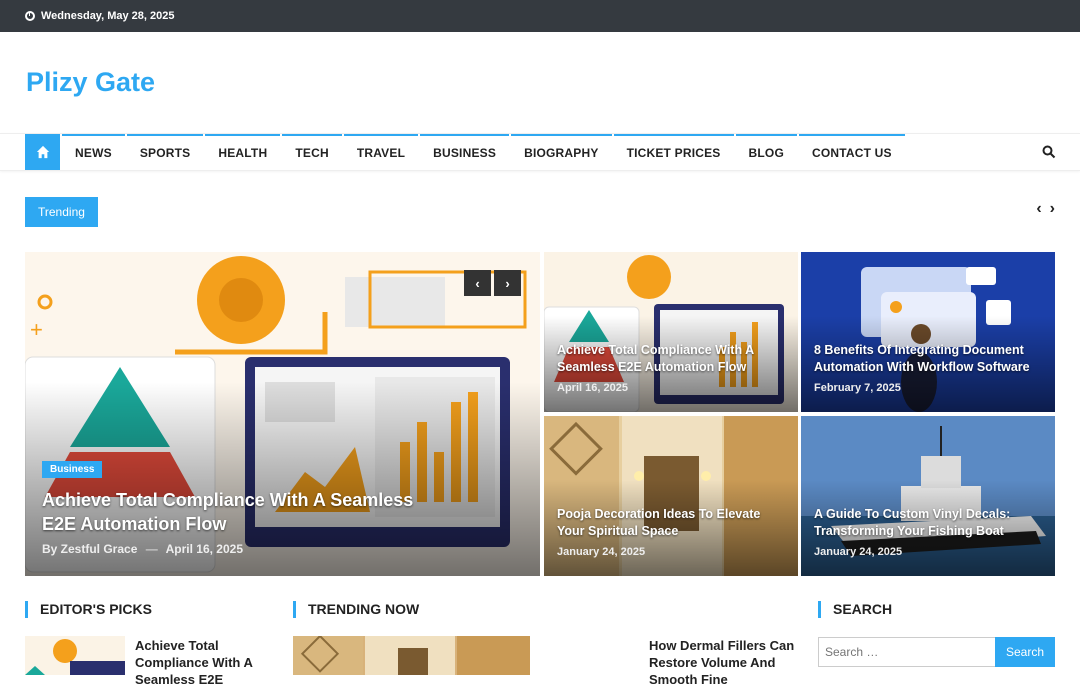  I want to click on category-badge: Business, so click(72, 469).